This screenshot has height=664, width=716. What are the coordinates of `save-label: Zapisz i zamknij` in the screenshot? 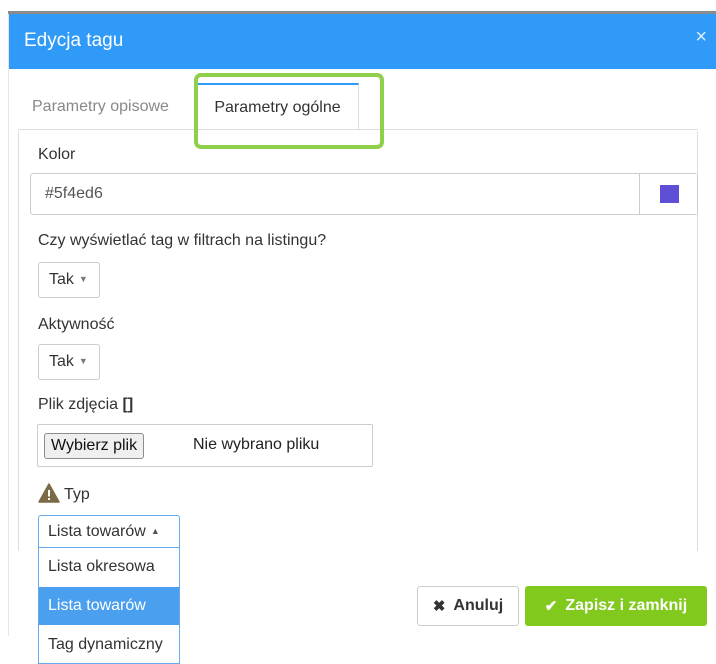 It's located at (626, 605).